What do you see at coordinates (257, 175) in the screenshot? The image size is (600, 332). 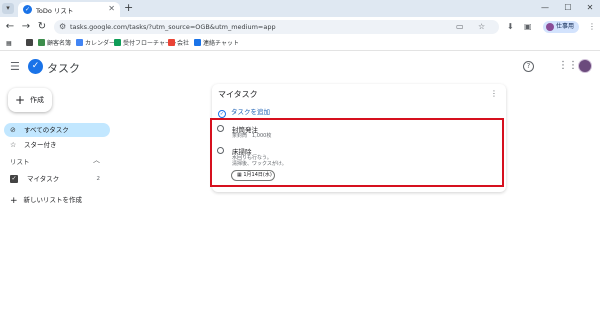 I see `due-date-label: 1月14日(水)` at bounding box center [257, 175].